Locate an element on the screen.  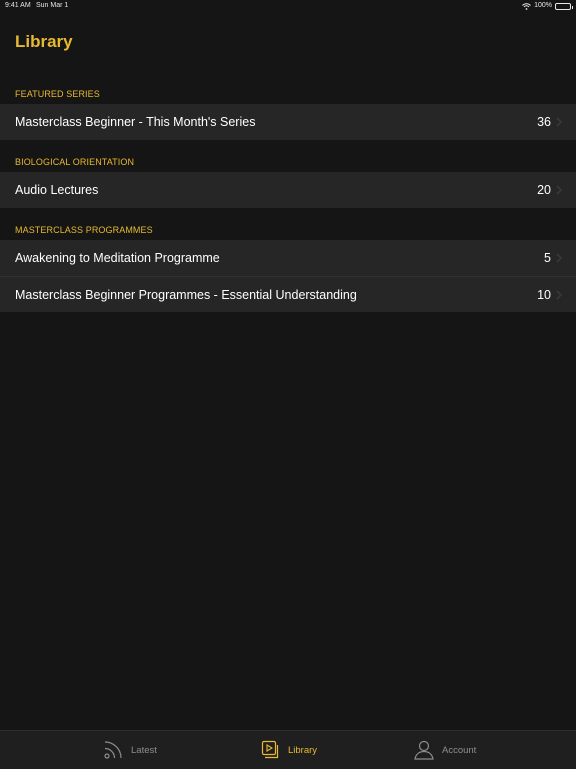
battery-icon is located at coordinates (564, 6).